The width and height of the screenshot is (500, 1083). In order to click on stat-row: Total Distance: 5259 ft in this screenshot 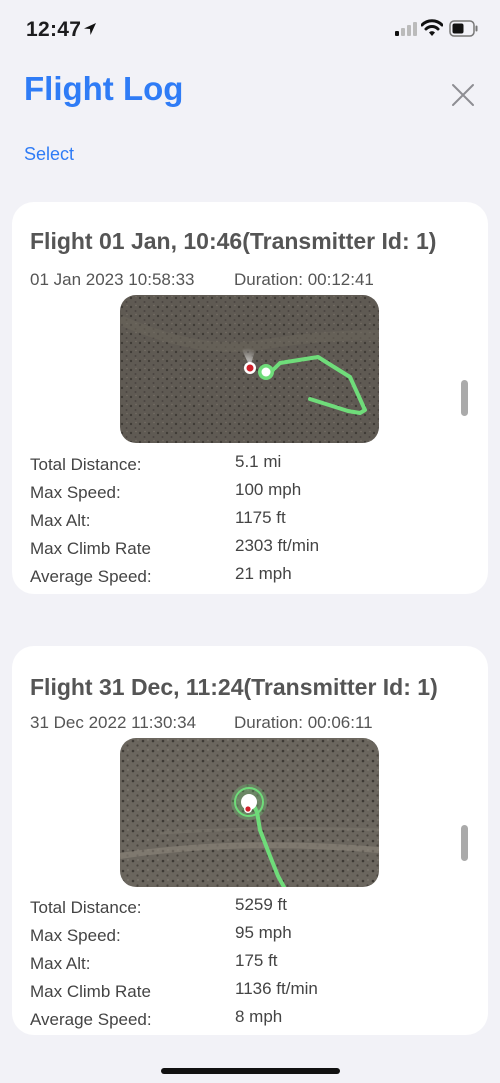, I will do `click(250, 909)`.